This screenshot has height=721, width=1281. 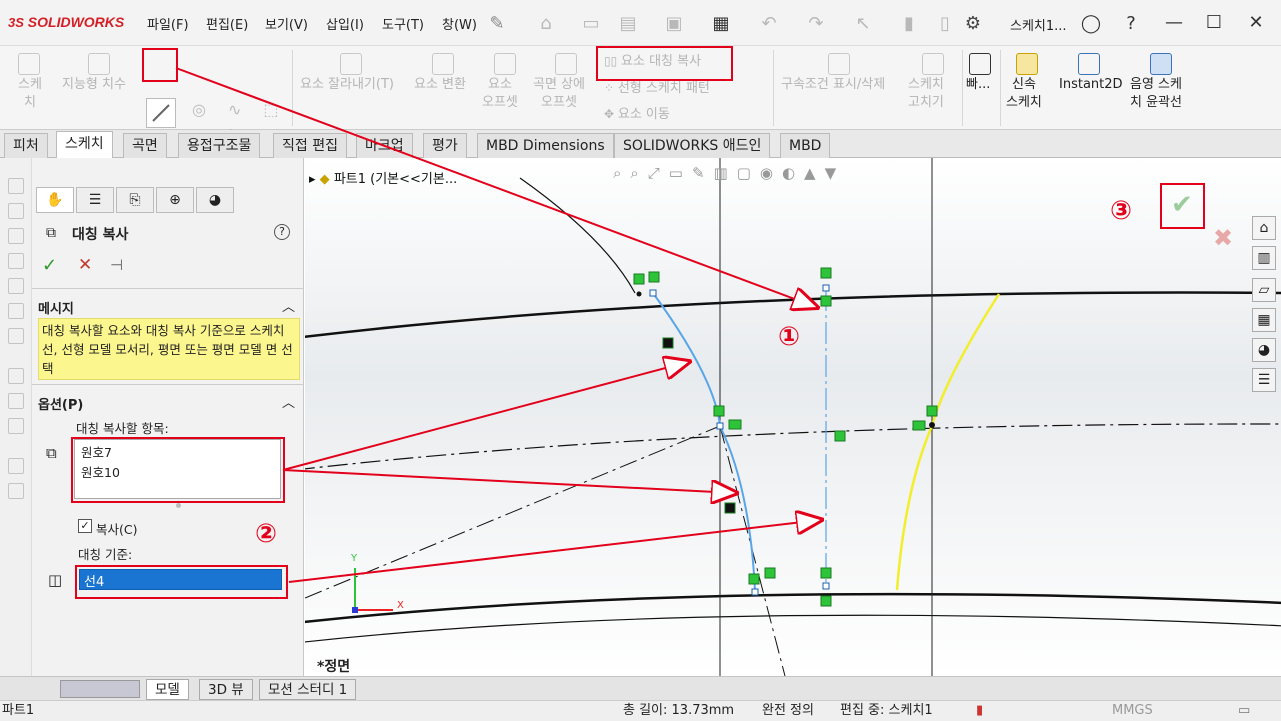 I want to click on minimize-button: —, so click(x=1174, y=23).